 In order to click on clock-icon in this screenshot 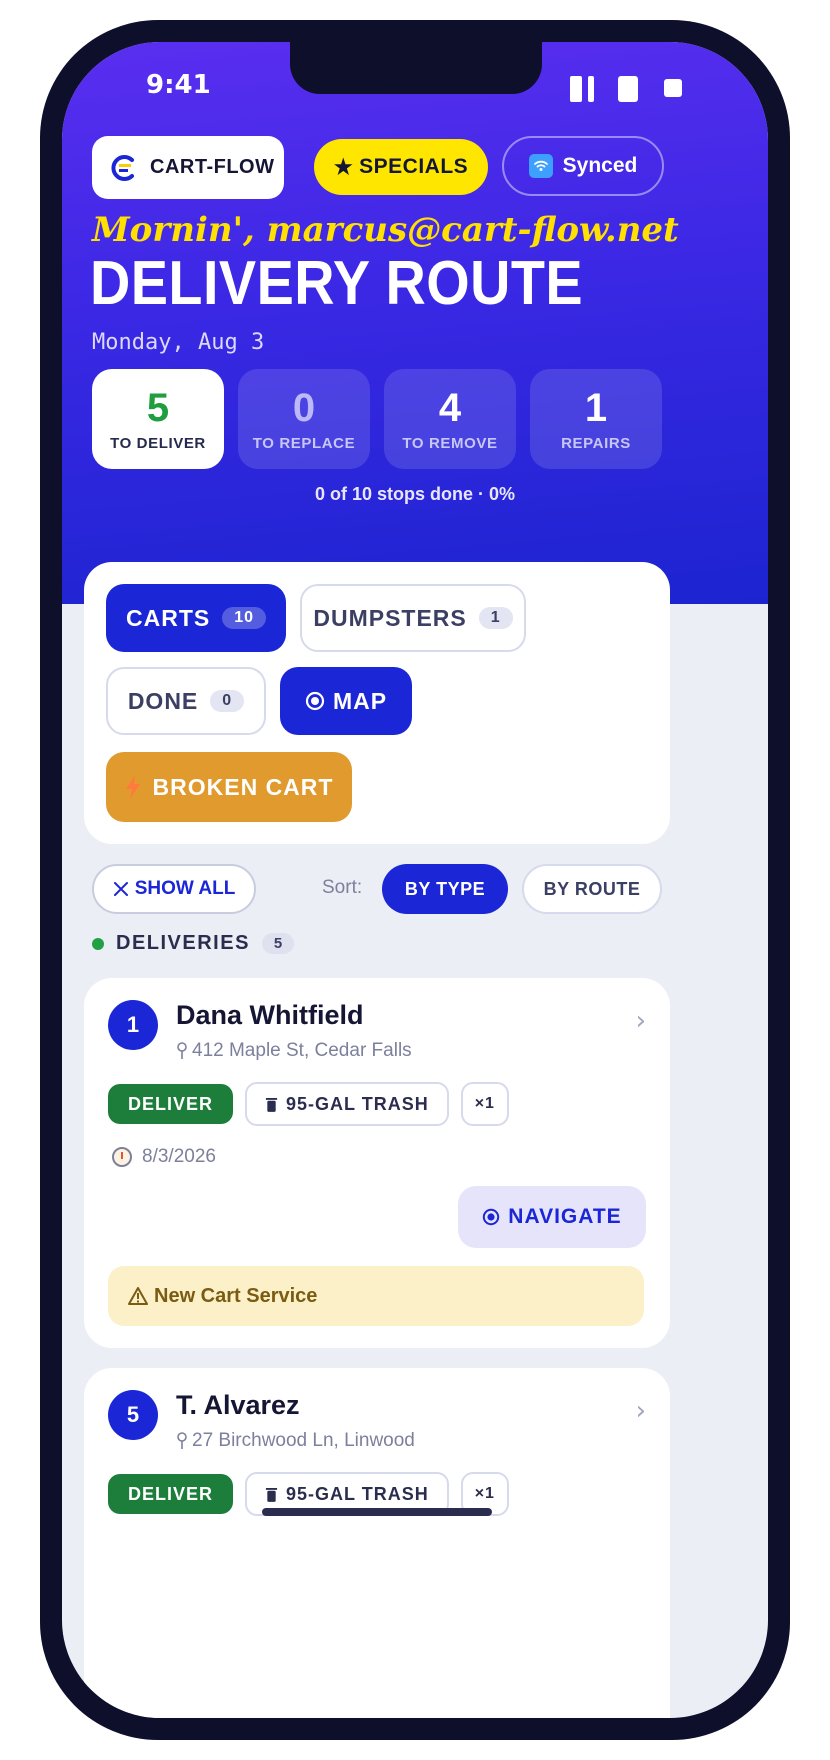, I will do `click(122, 1157)`.